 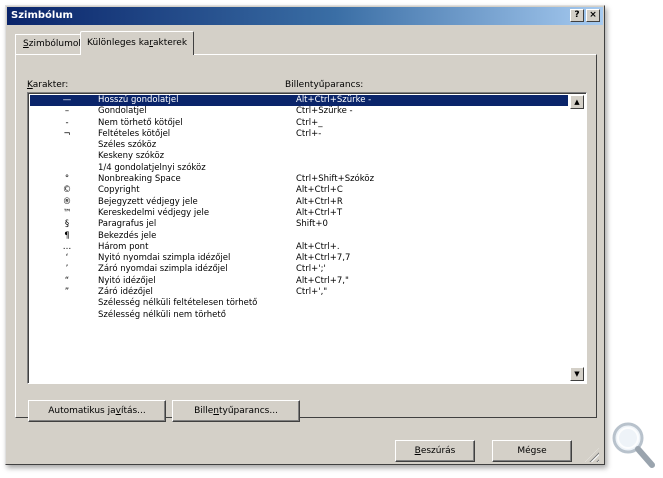 What do you see at coordinates (312, 224) in the screenshot?
I see `list-item-shortcut: Shift+0` at bounding box center [312, 224].